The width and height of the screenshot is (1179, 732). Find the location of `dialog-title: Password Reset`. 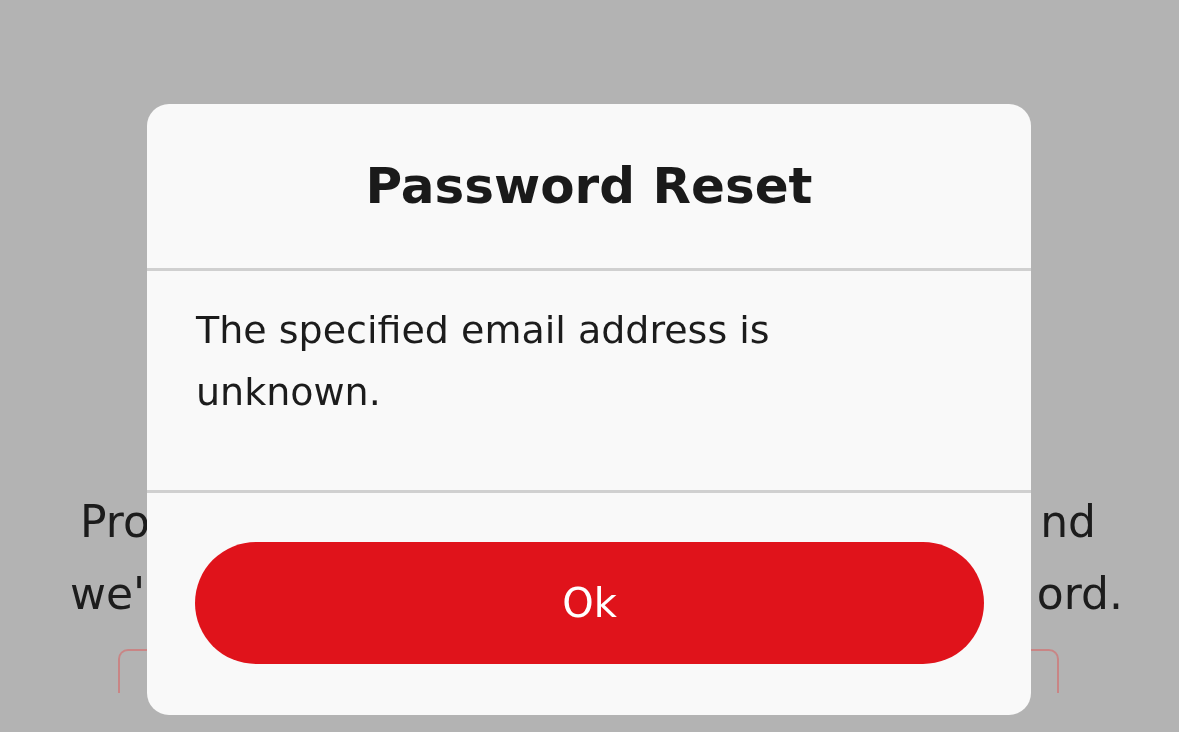

dialog-title: Password Reset is located at coordinates (589, 186).